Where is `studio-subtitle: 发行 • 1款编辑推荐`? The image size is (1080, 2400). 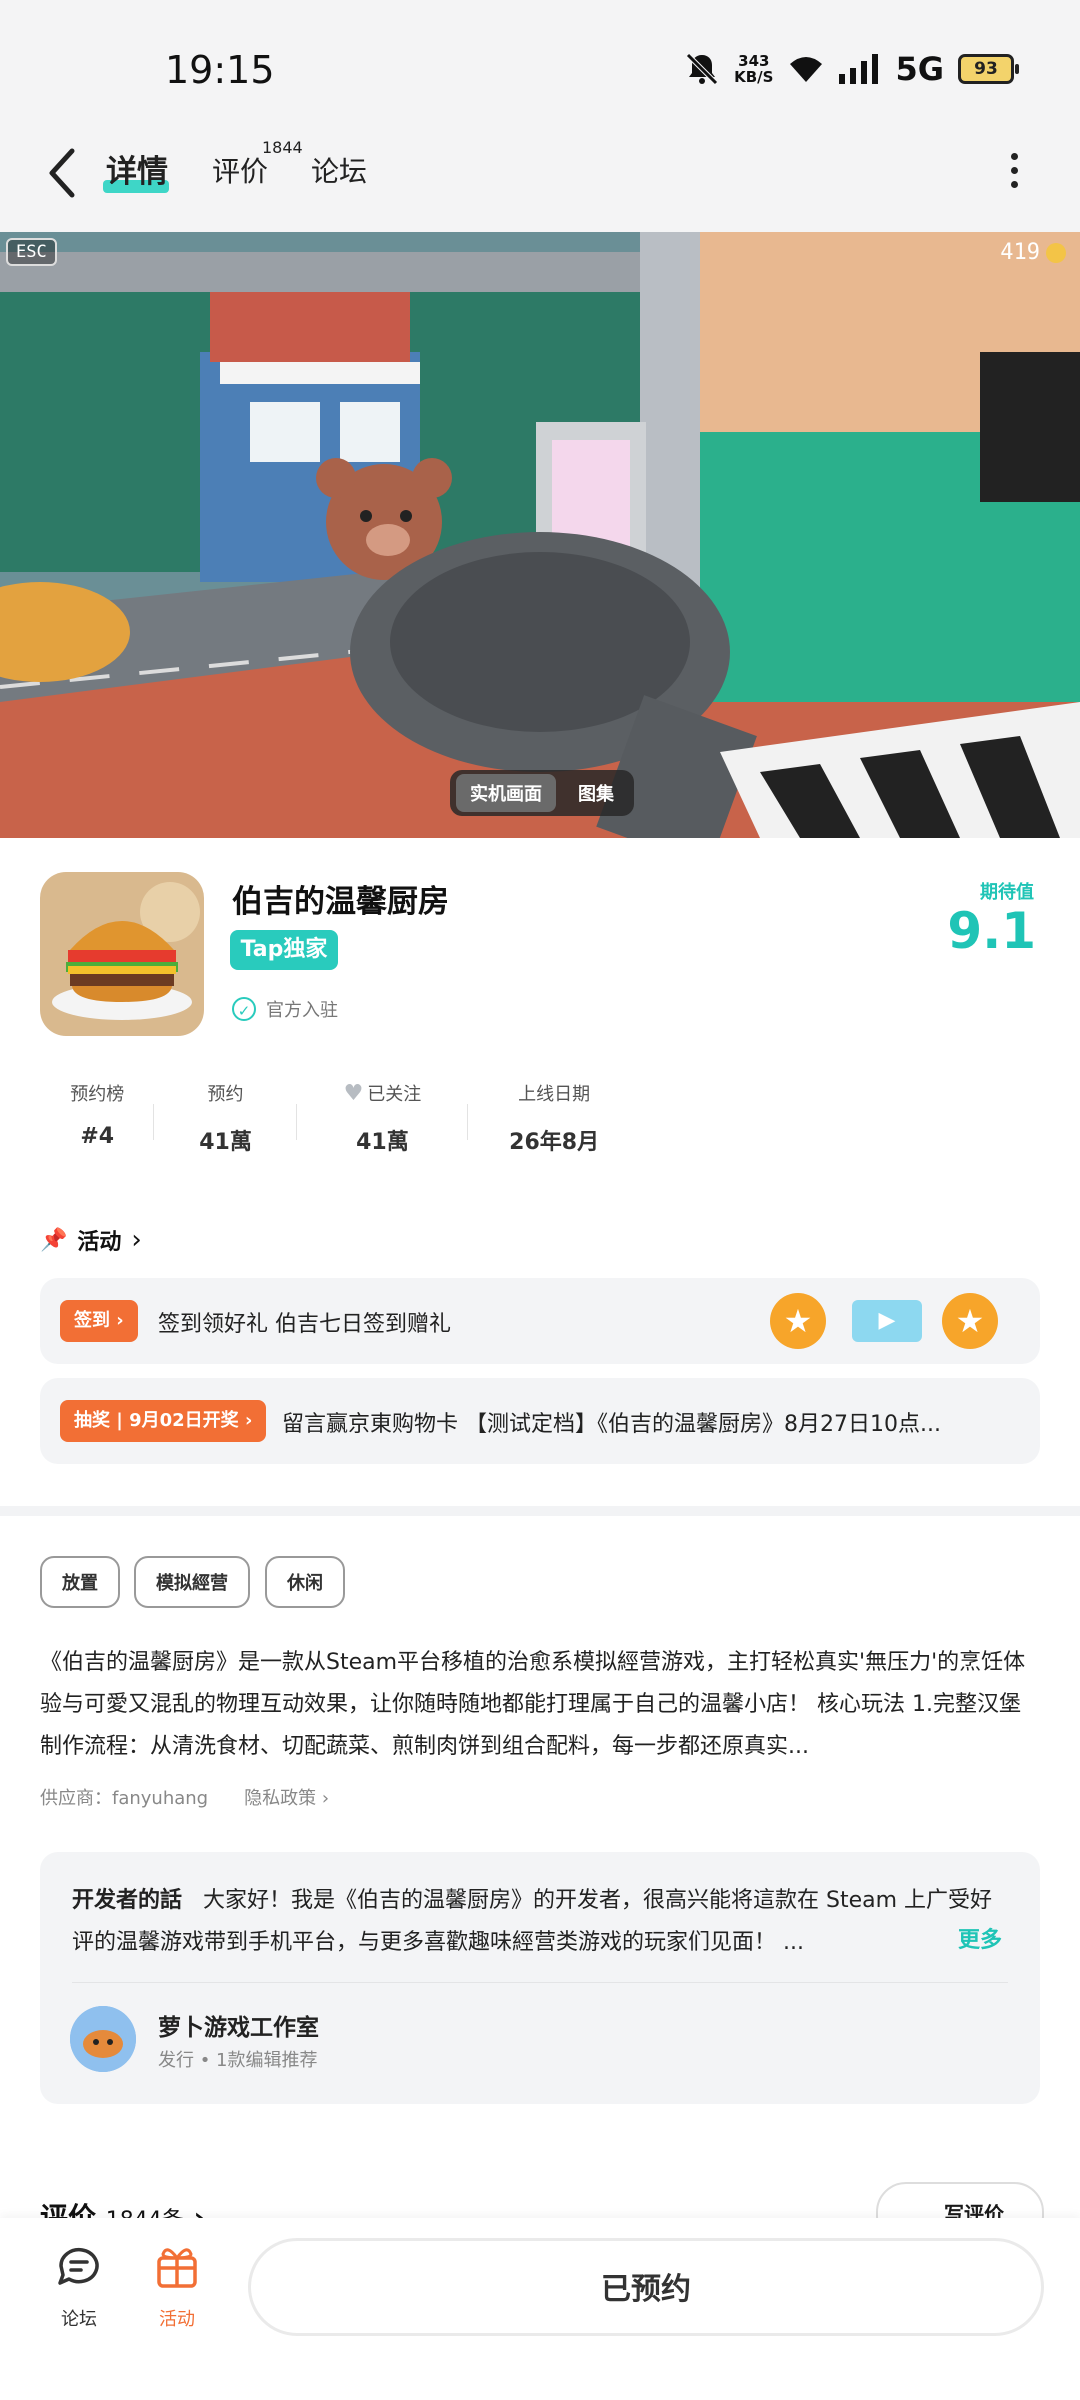 studio-subtitle: 发行 • 1款编辑推荐 is located at coordinates (238, 2060).